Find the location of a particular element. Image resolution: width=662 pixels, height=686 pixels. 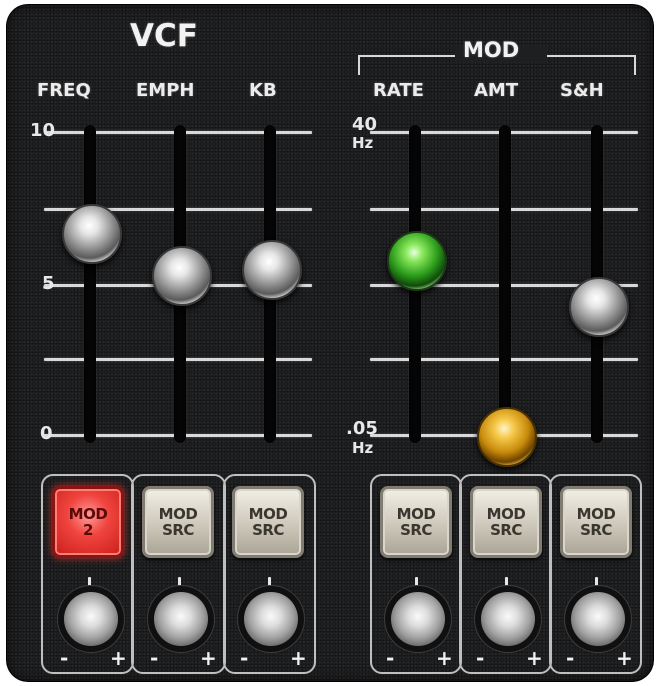

sh-mod-source-button: MOD SRC is located at coordinates (596, 522).